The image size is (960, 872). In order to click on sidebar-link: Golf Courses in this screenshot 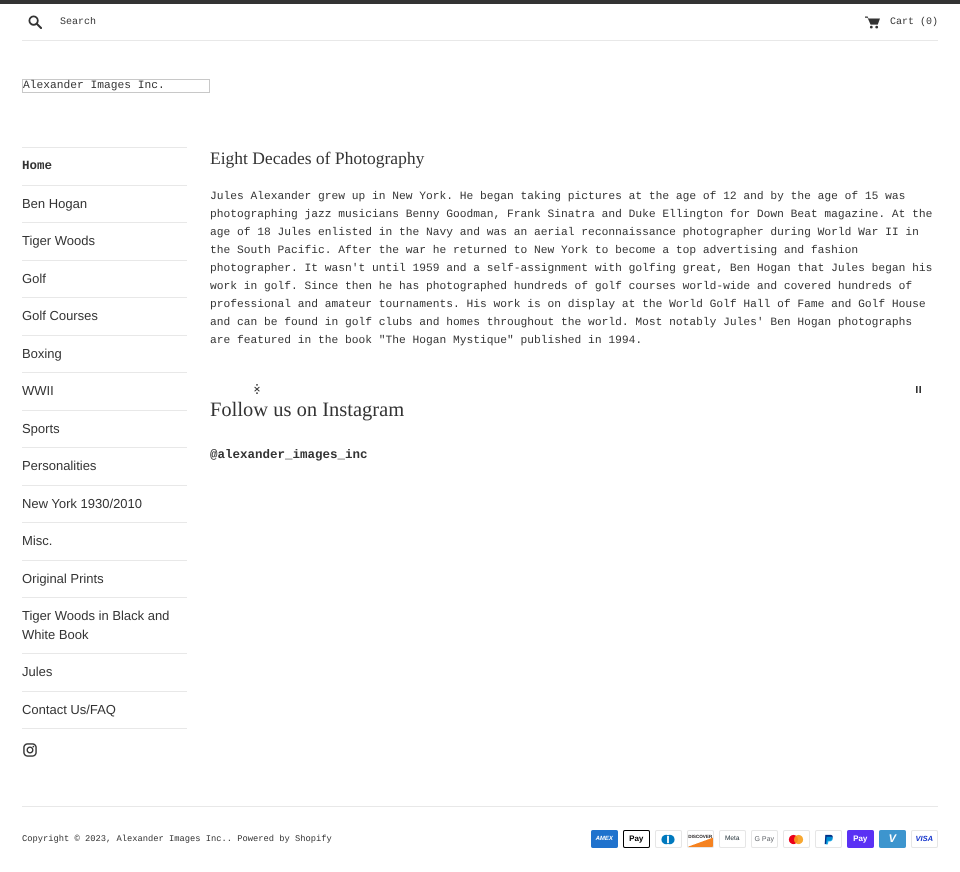, I will do `click(104, 316)`.